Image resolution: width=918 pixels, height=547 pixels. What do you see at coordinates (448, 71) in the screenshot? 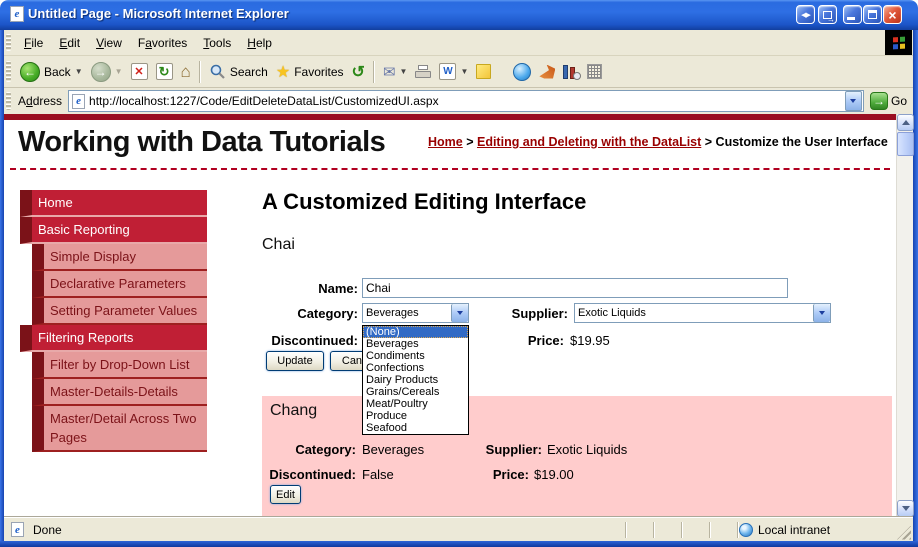
I see `word-icon: W` at bounding box center [448, 71].